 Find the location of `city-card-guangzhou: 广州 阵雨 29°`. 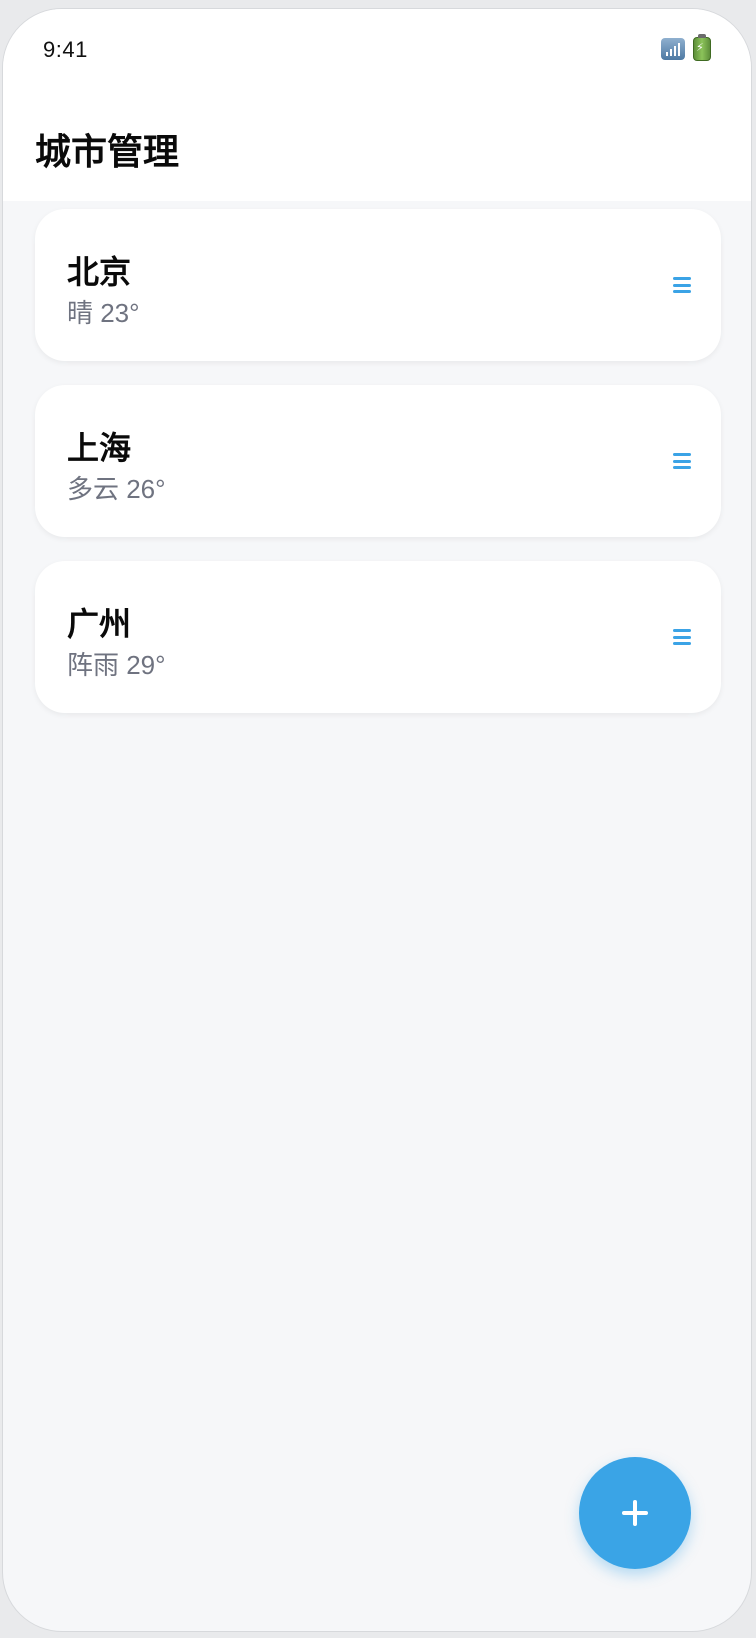

city-card-guangzhou: 广州 阵雨 29° is located at coordinates (378, 637).